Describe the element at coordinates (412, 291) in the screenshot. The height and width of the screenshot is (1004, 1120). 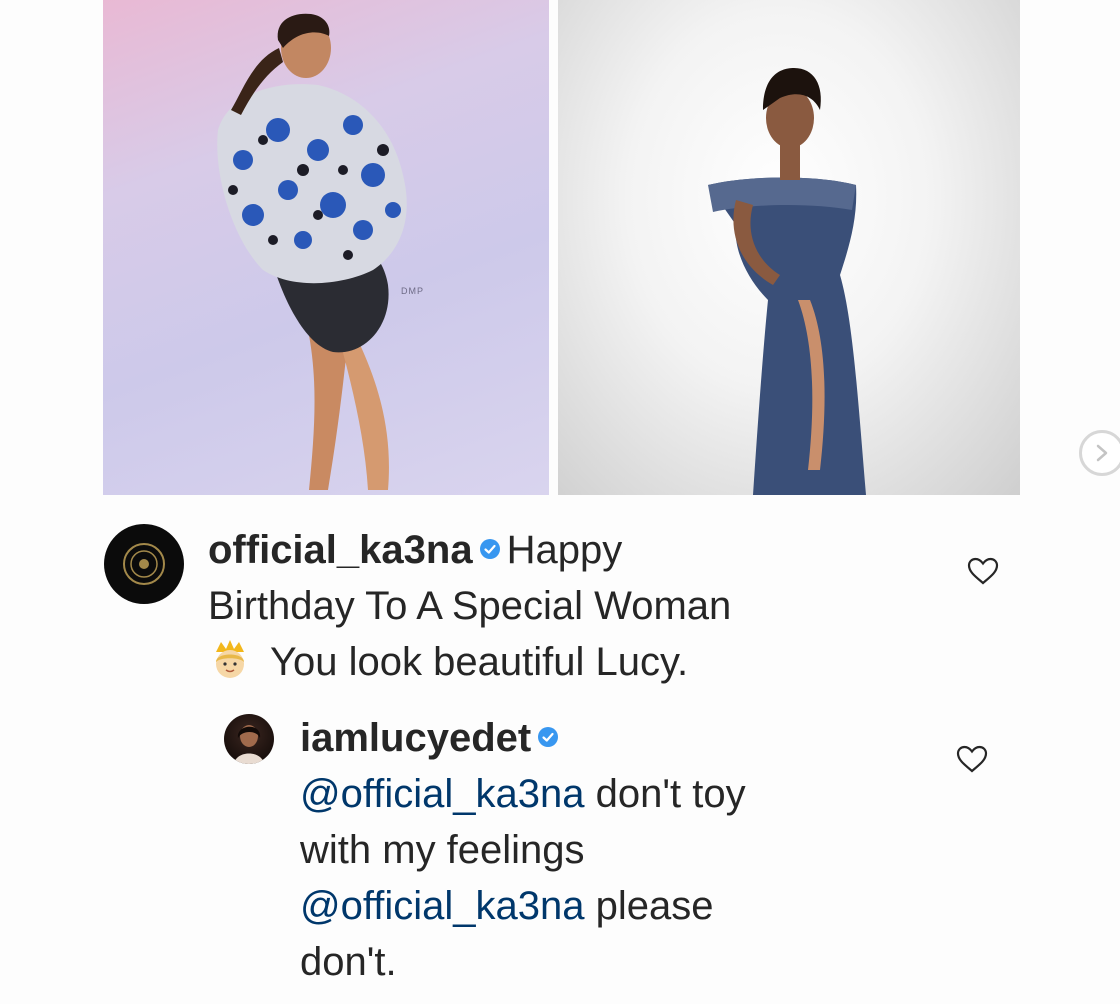
I see `photo-watermark: DMP` at that location.